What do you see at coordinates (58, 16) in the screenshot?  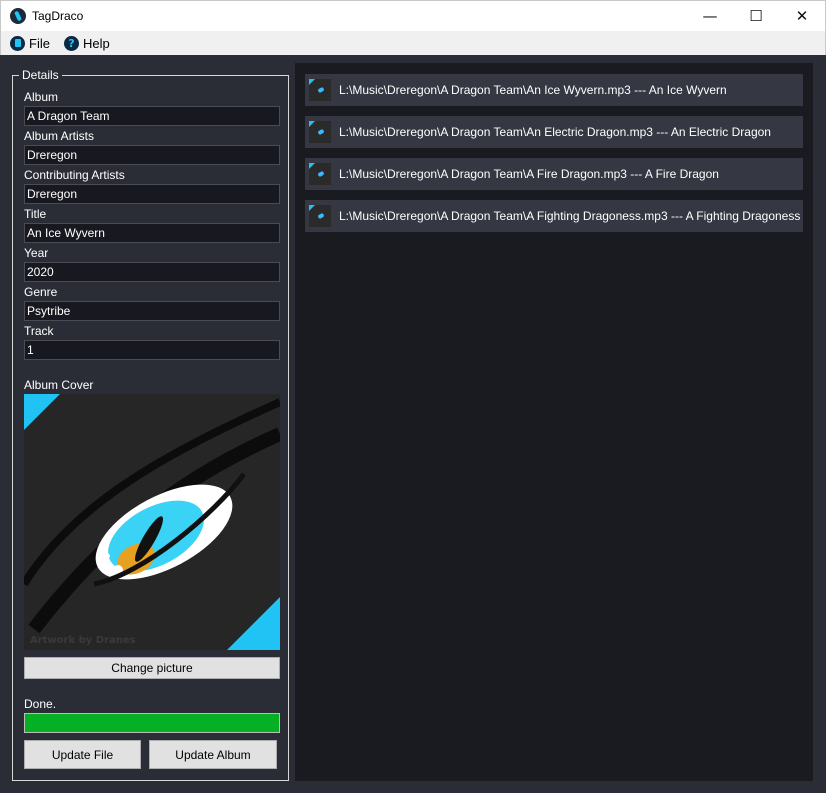 I see `window-title: TagDraco` at bounding box center [58, 16].